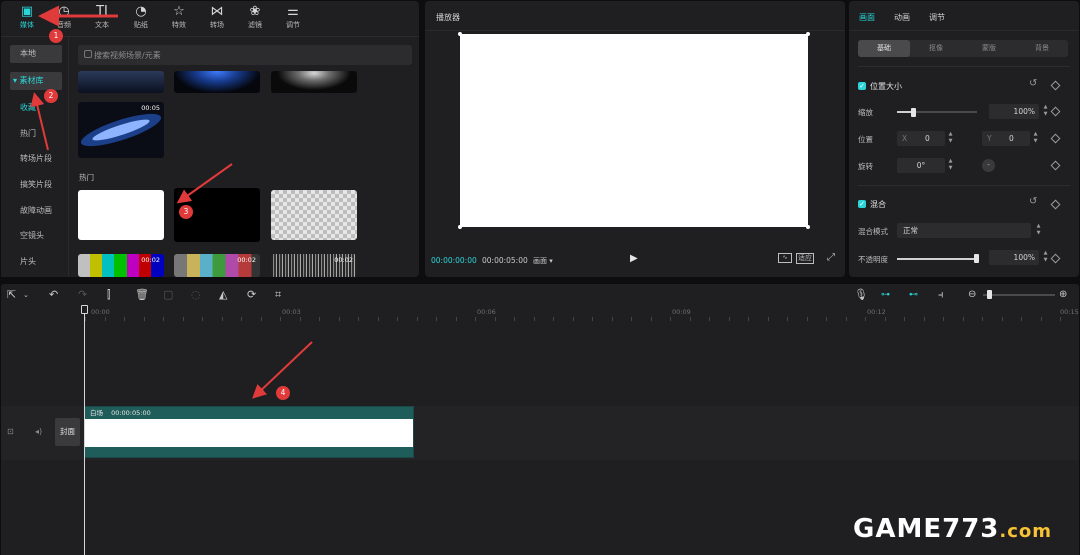 This screenshot has height=555, width=1080. Describe the element at coordinates (861, 295) in the screenshot. I see `microphone-icon: 🎙` at that location.